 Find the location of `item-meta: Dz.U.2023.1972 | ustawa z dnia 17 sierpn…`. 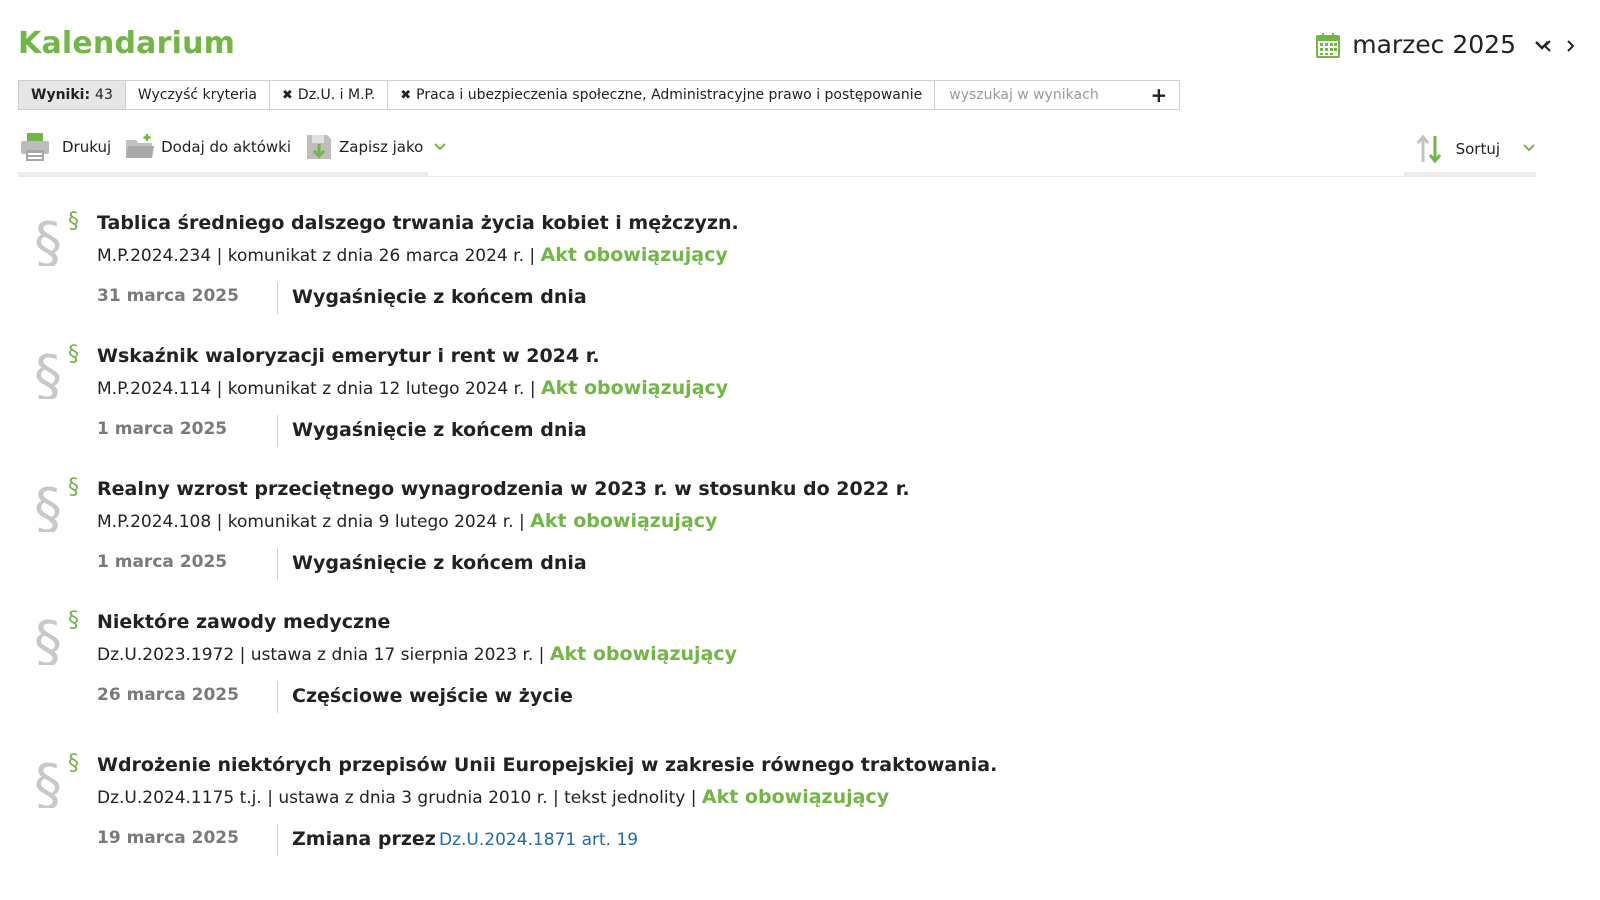

item-meta: Dz.U.2023.1972 | ustawa z dnia 17 sierpn… is located at coordinates (417, 654).